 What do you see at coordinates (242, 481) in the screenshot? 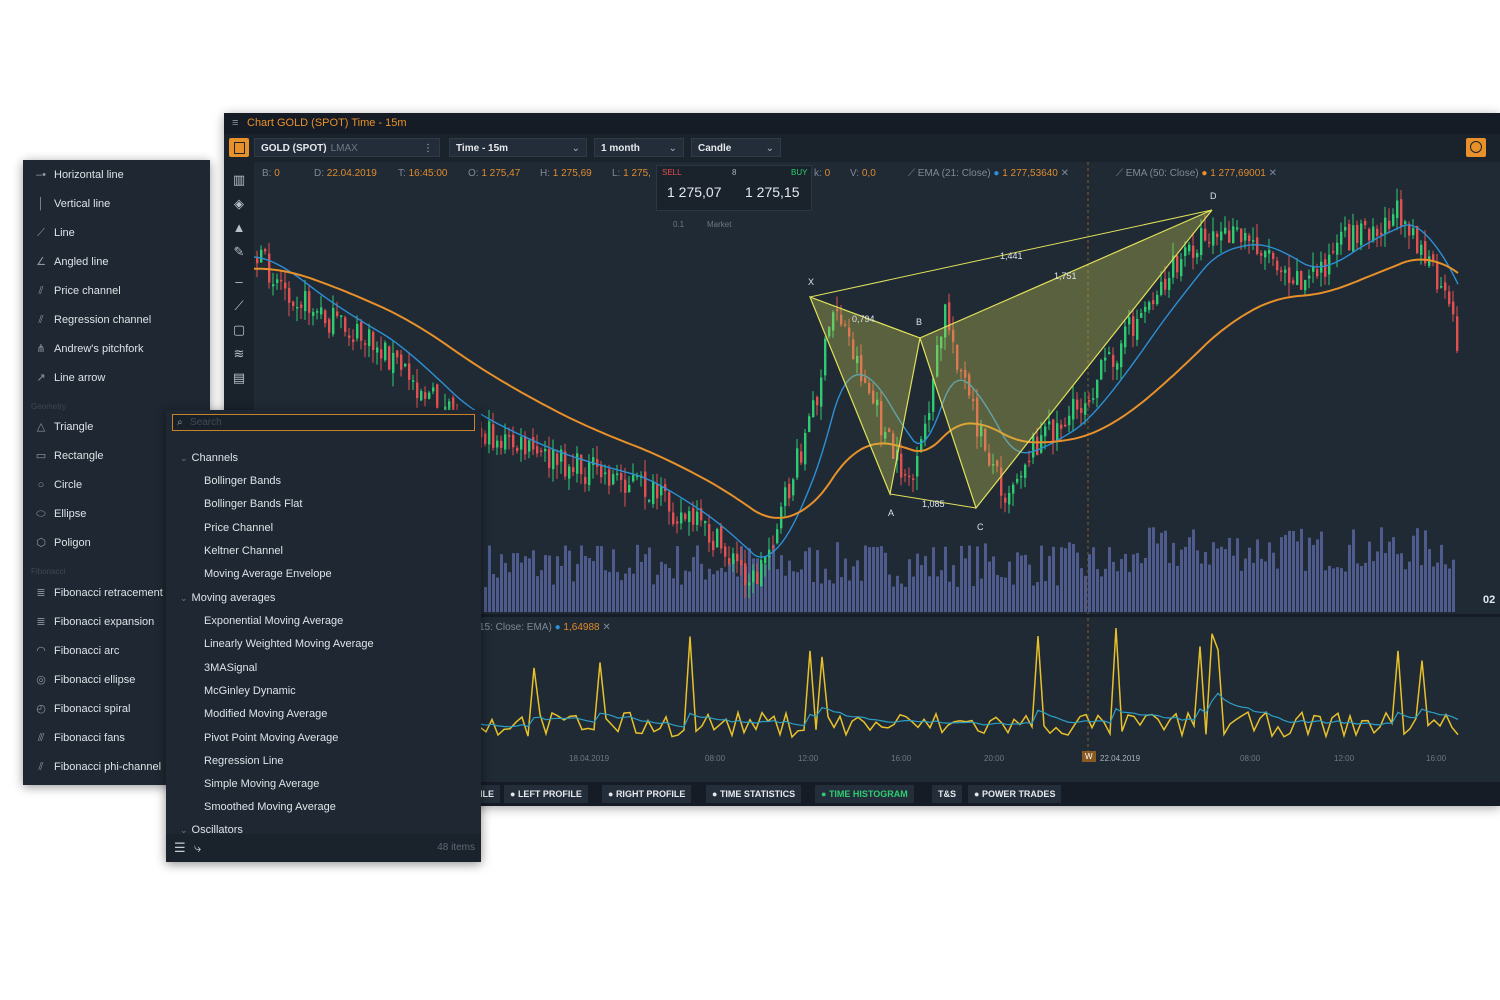
I see `indicator-item: Bollinger Bands` at bounding box center [242, 481].